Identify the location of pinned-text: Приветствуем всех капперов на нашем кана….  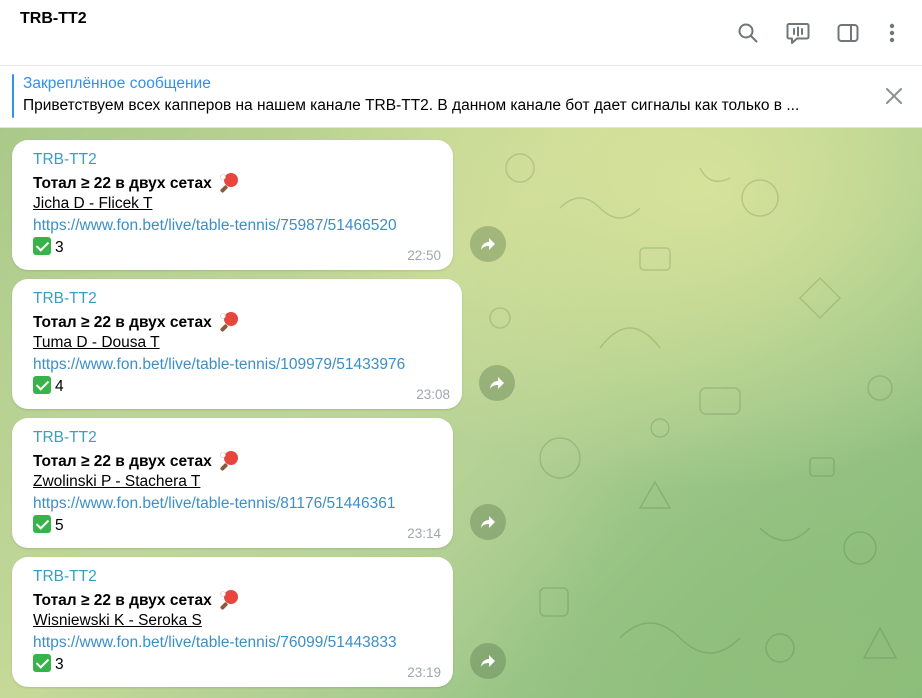
(411, 105).